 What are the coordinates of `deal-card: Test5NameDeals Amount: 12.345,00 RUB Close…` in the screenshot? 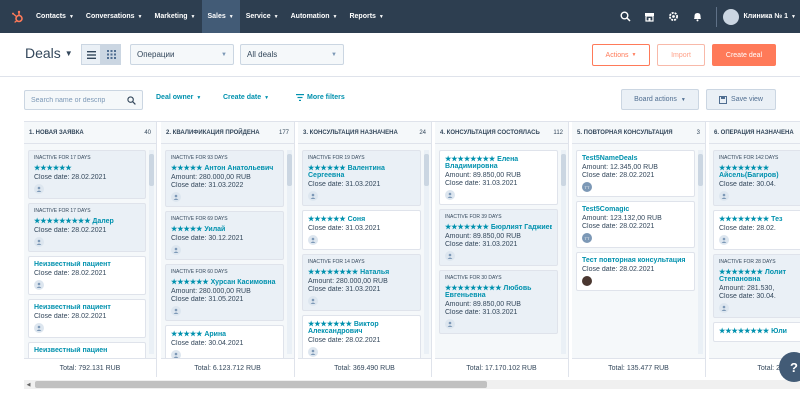 It's located at (635, 173).